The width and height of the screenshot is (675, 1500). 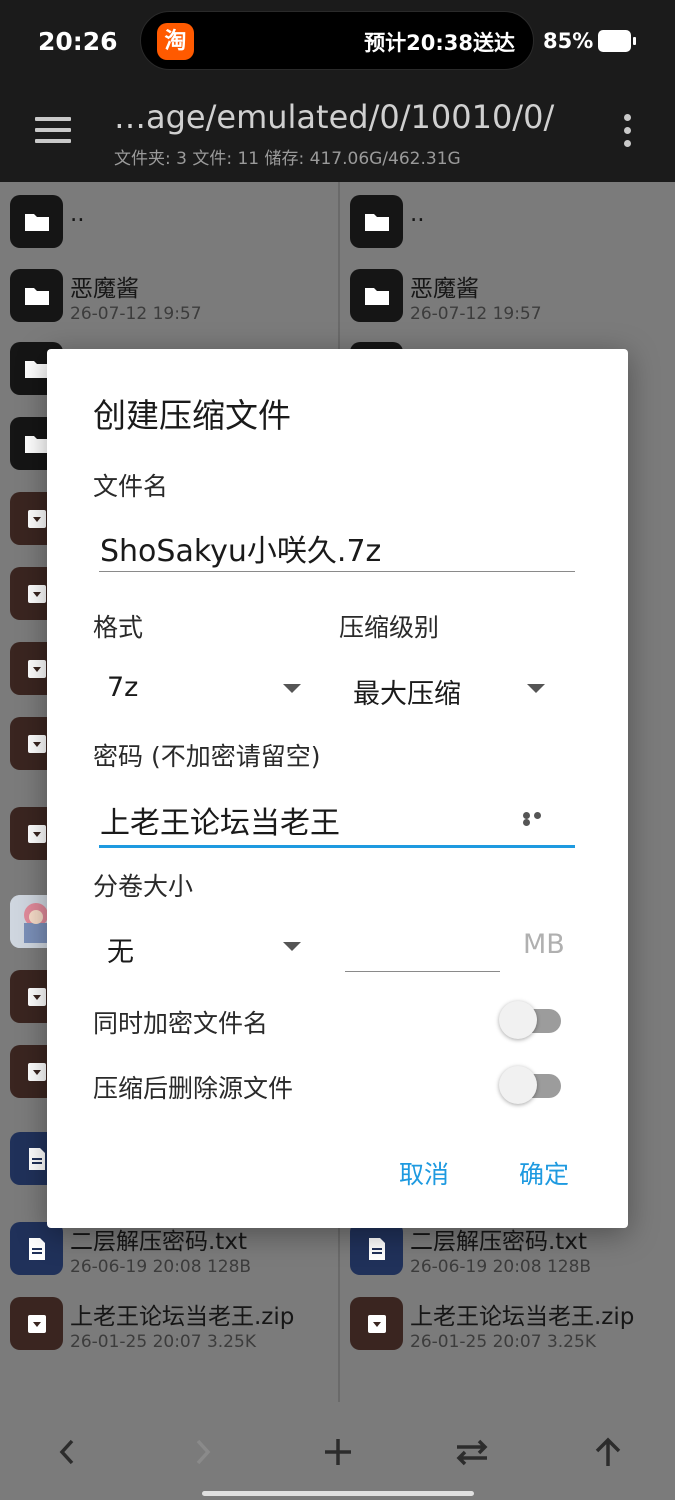 I want to click on delete-source-toggle, so click(x=531, y=1086).